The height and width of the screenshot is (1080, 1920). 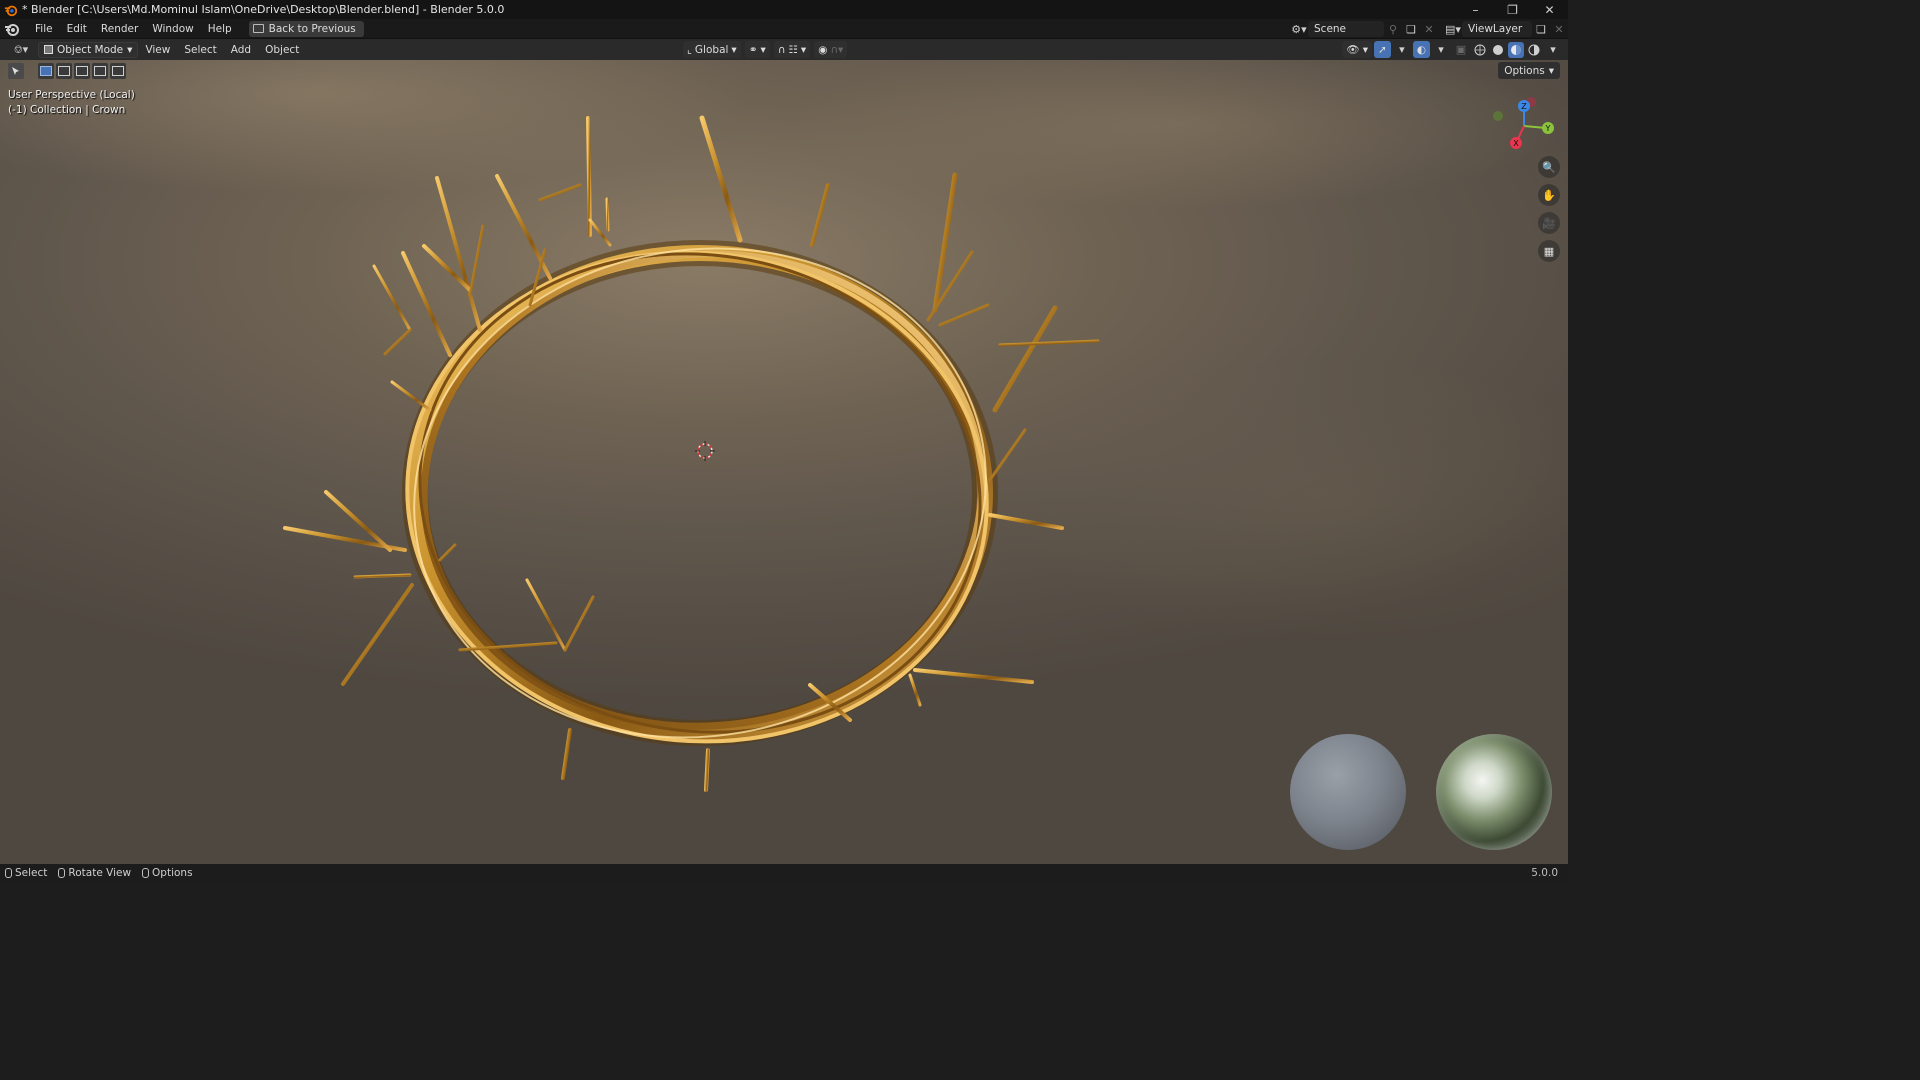 What do you see at coordinates (12, 29) in the screenshot?
I see `blender-menu-icon` at bounding box center [12, 29].